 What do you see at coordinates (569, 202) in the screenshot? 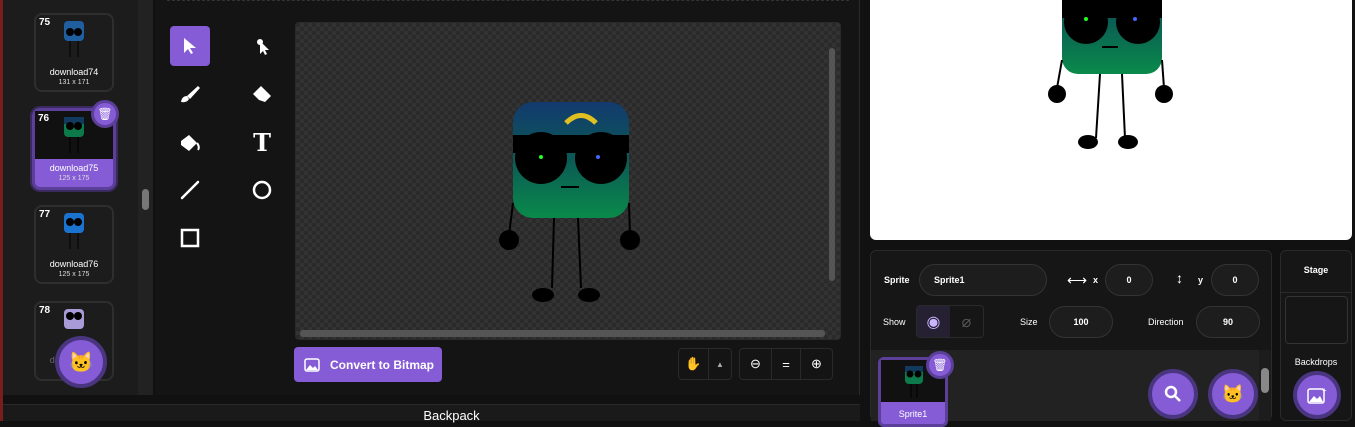
I see `costume-drawing` at bounding box center [569, 202].